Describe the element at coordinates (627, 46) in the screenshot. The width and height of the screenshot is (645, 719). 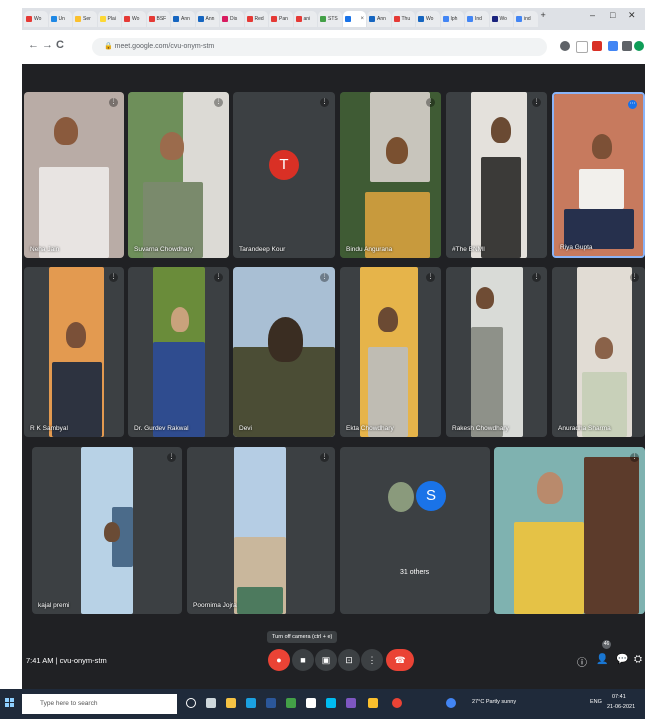
I see `puzzle-icon` at that location.